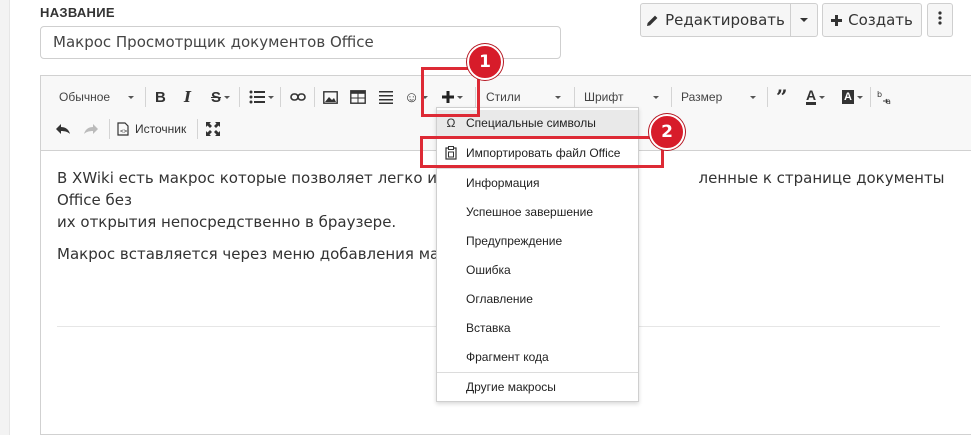  Describe the element at coordinates (537, 183) in the screenshot. I see `menu-item-info: Информация` at that location.